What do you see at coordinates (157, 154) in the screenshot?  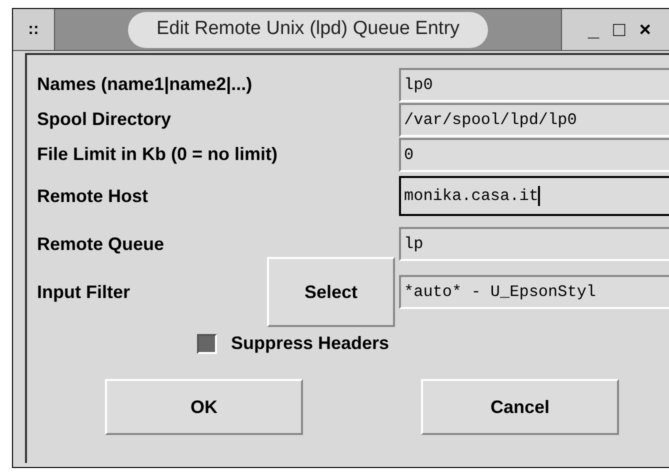 I see `field-label: File Limit in Kb (0 = no limit)` at bounding box center [157, 154].